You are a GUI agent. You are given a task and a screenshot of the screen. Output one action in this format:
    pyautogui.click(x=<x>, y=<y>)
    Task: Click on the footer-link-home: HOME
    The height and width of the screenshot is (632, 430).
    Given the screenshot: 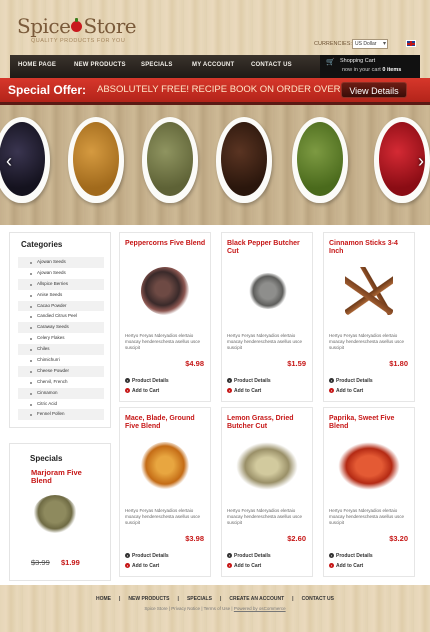 What is the action you would take?
    pyautogui.click(x=103, y=599)
    